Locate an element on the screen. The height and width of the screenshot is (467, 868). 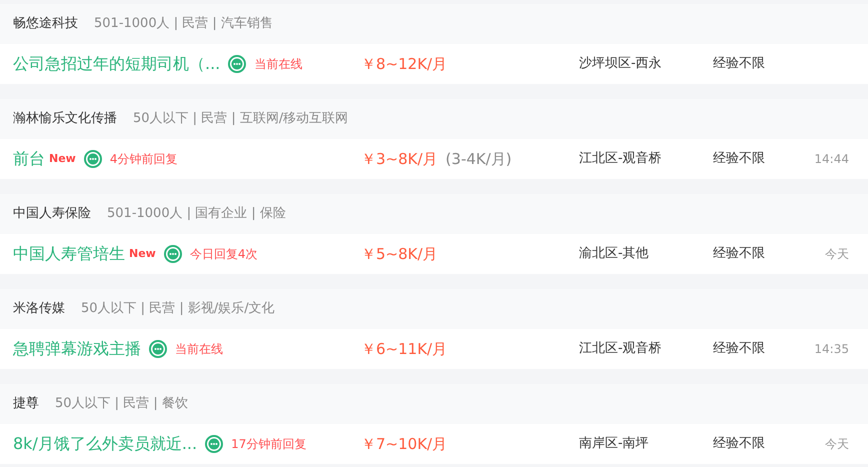
post-time: 14:44 is located at coordinates (831, 159).